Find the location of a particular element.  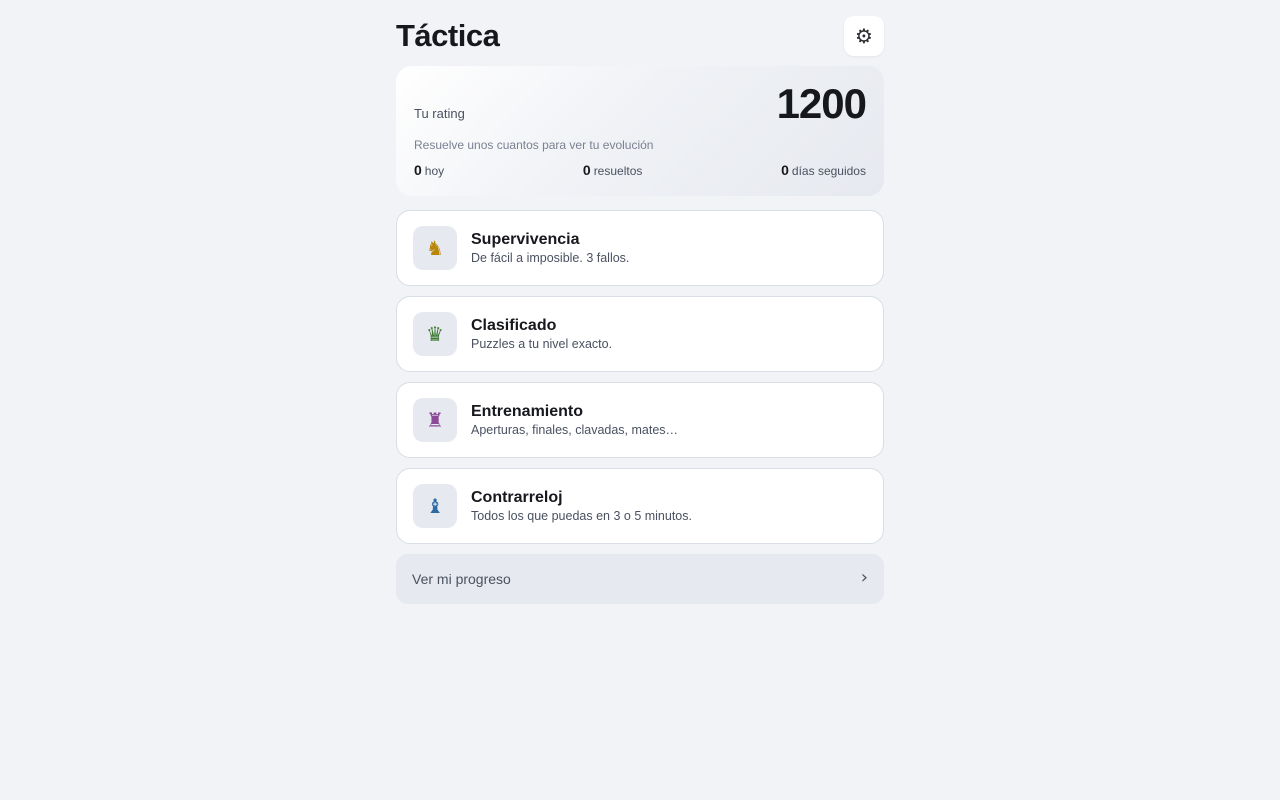

rating-label: Tu rating is located at coordinates (439, 113).